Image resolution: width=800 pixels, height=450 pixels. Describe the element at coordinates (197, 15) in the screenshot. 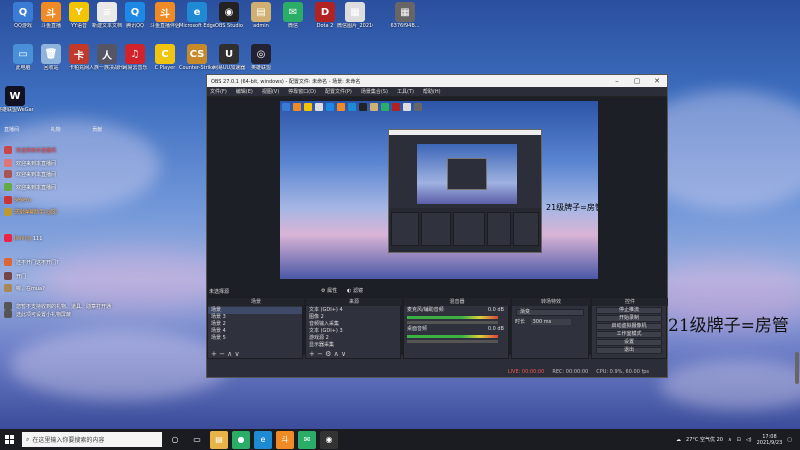

I see `desktop-icon: e Microsoft Edge` at that location.